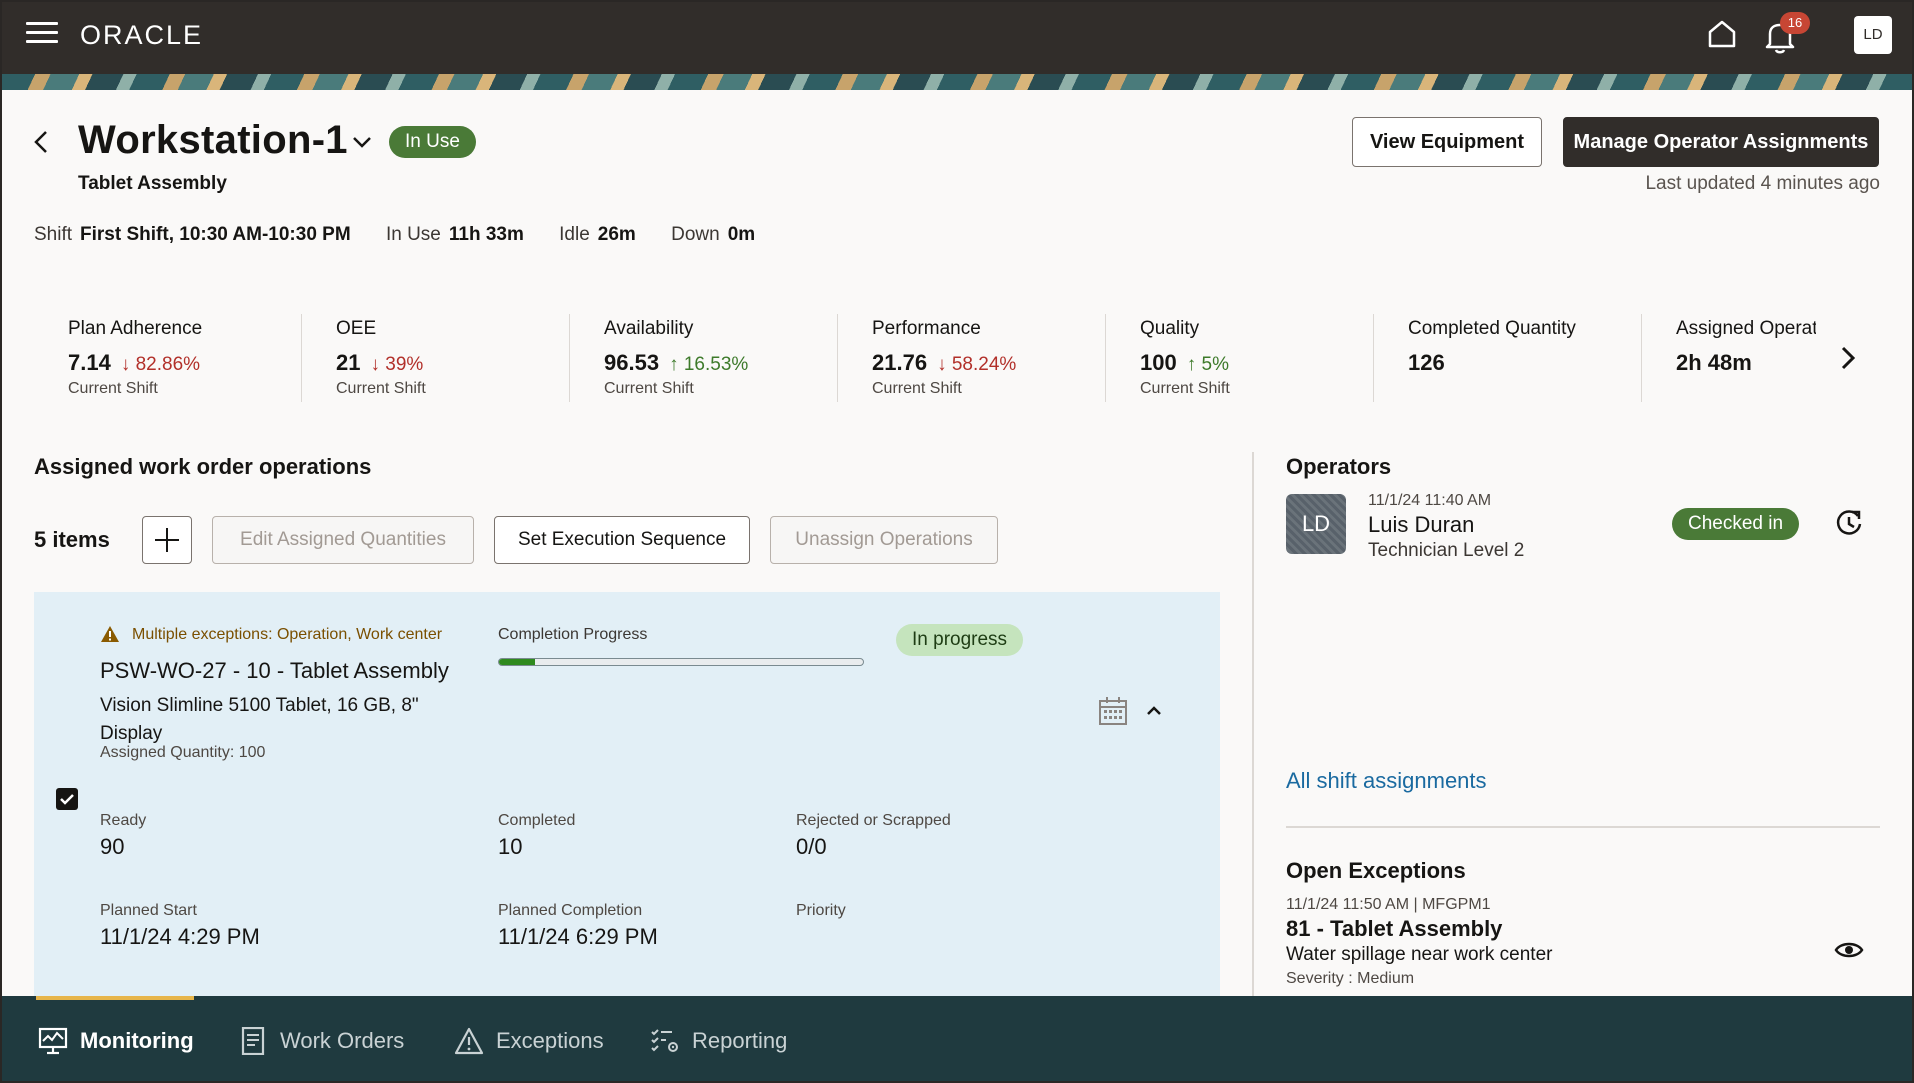 Image resolution: width=1914 pixels, height=1083 pixels. Describe the element at coordinates (730, 1041) in the screenshot. I see `nav-reporting: Reporting` at that location.